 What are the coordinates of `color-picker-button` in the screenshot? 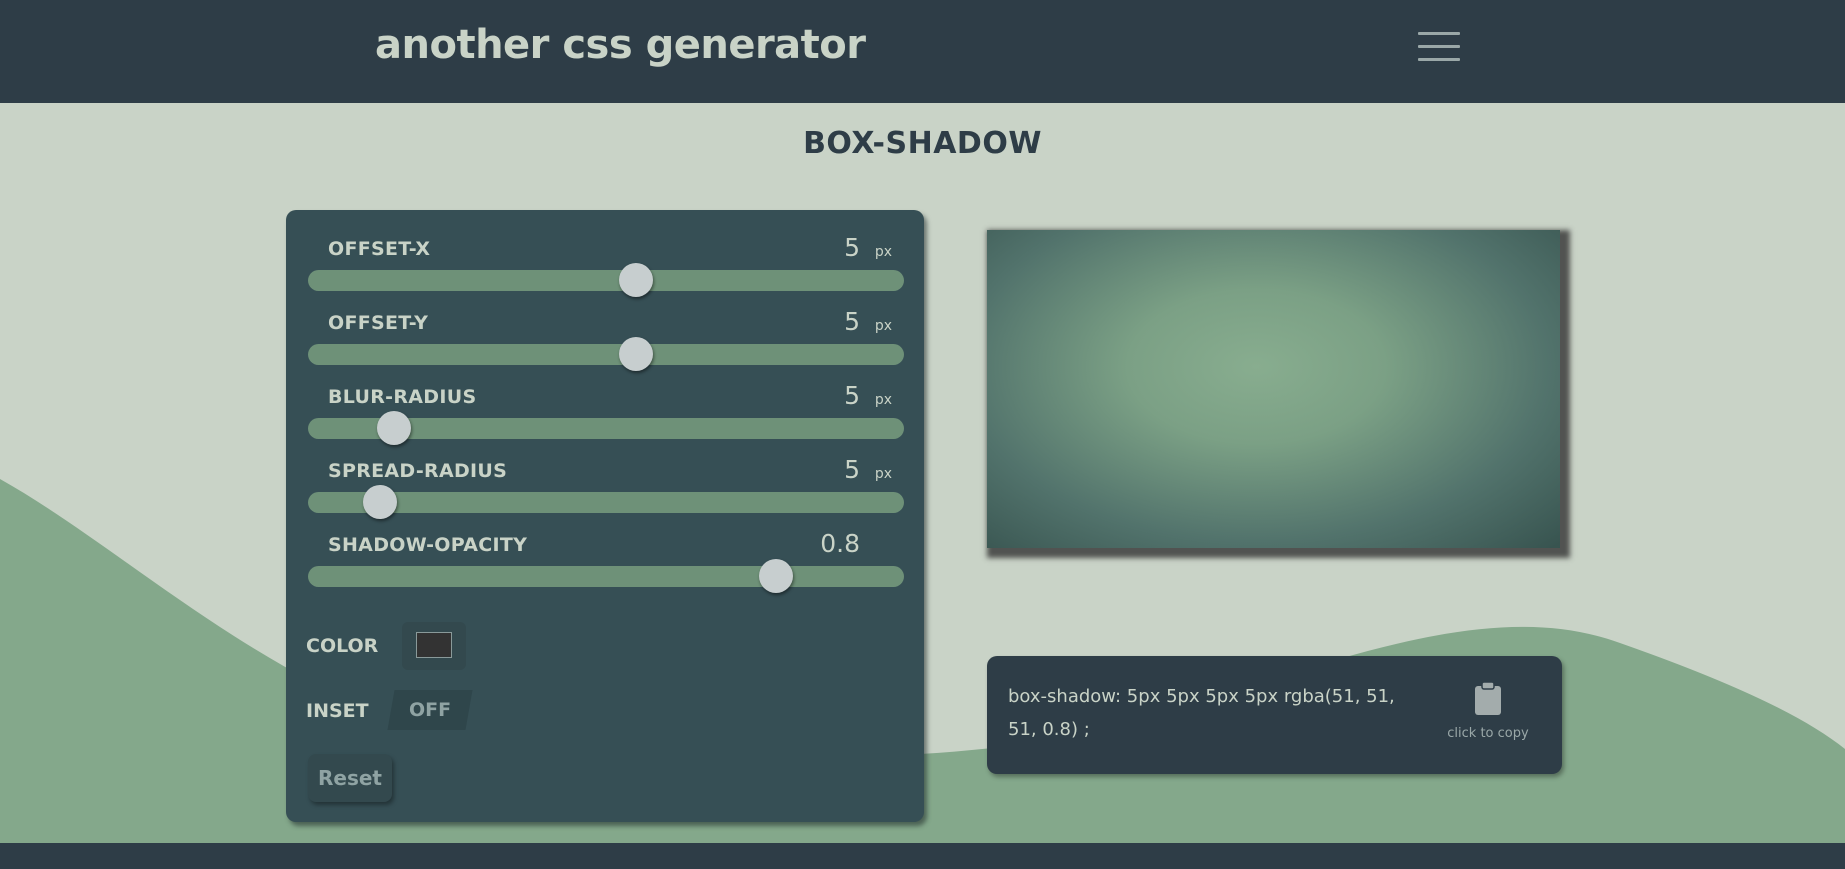 It's located at (434, 646).